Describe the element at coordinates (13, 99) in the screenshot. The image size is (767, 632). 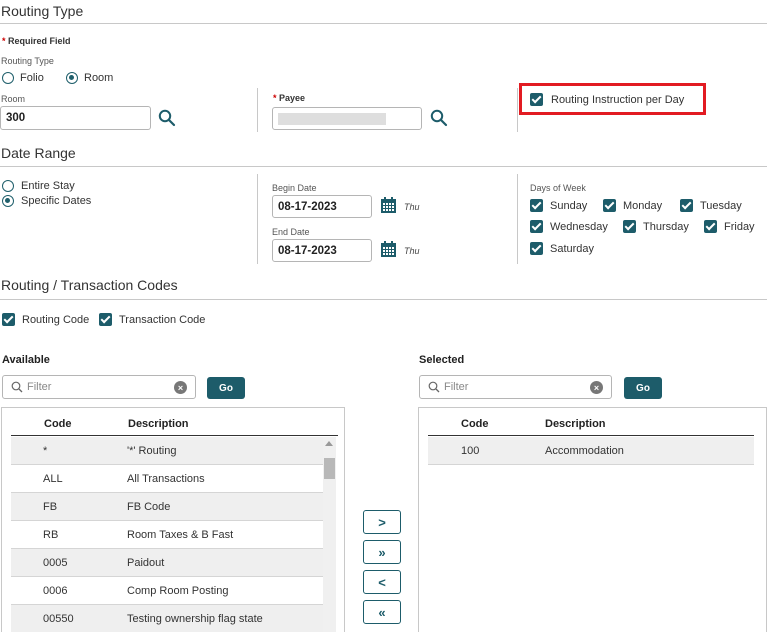
I see `room-label: Room` at that location.